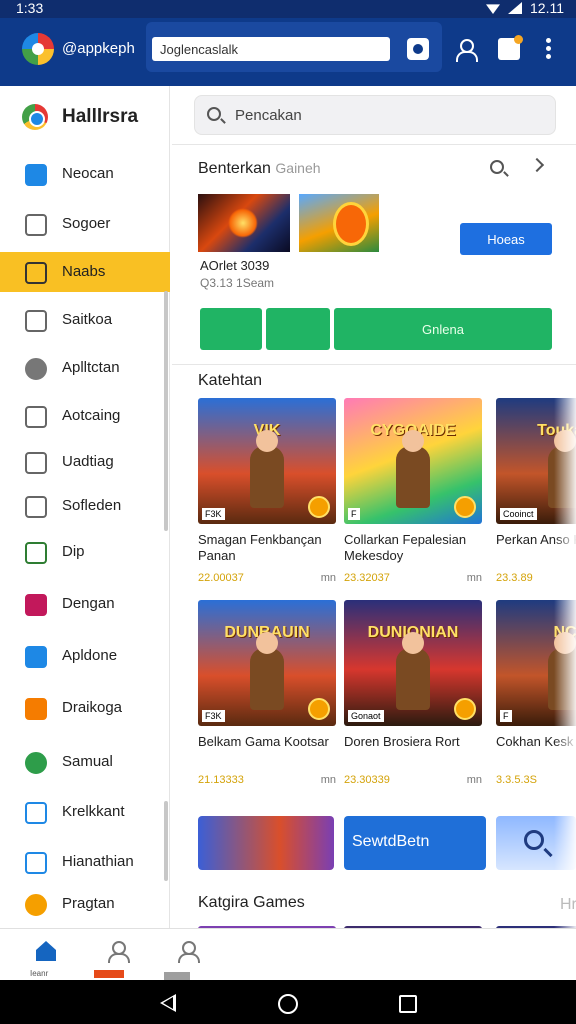 Image resolution: width=576 pixels, height=1024 pixels. I want to click on game-art: DUNIONIANGonaot, so click(413, 663).